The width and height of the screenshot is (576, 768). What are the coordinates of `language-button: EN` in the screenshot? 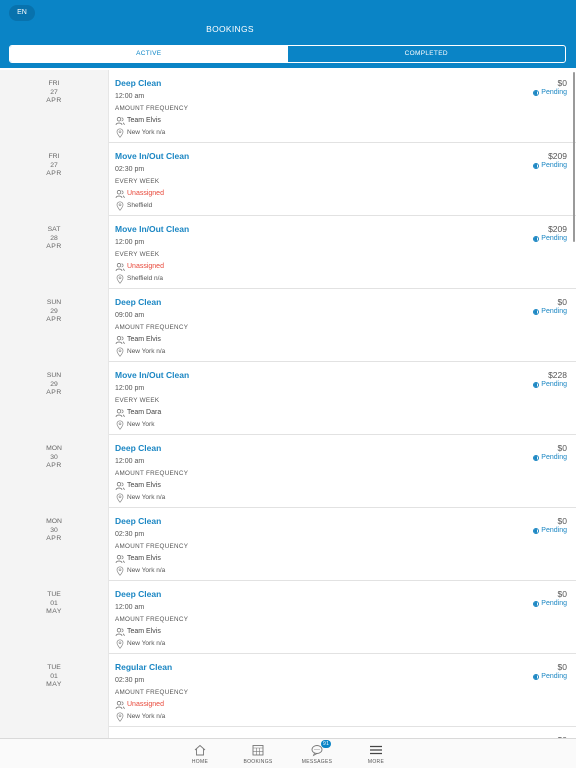 It's located at (22, 13).